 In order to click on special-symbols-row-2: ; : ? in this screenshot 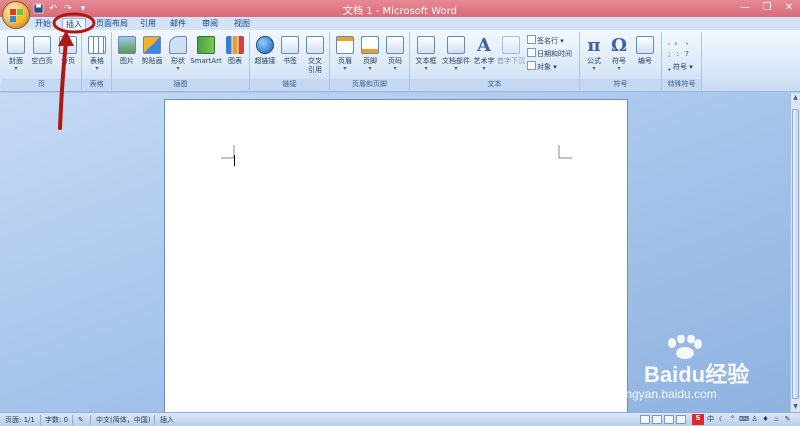, I will do `click(679, 54)`.